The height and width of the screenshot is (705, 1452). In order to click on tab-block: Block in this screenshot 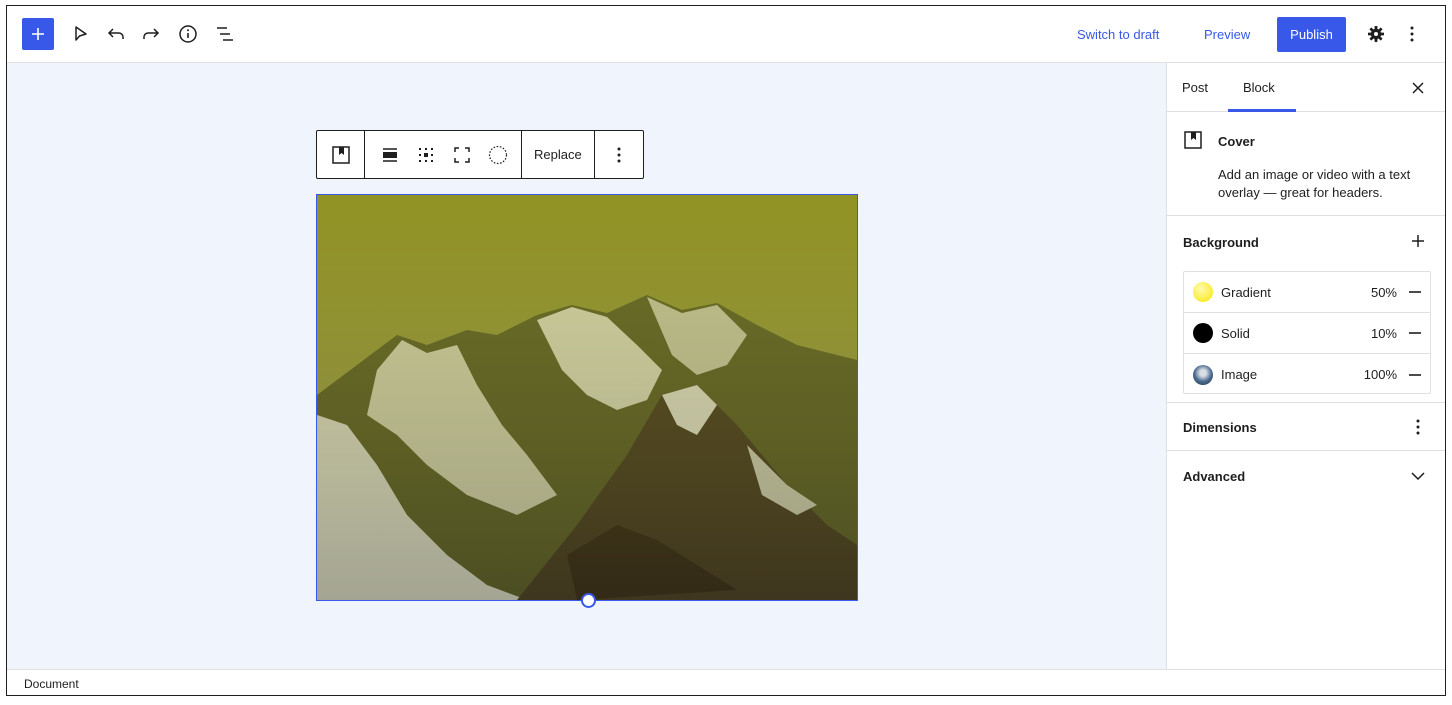, I will do `click(1259, 87)`.